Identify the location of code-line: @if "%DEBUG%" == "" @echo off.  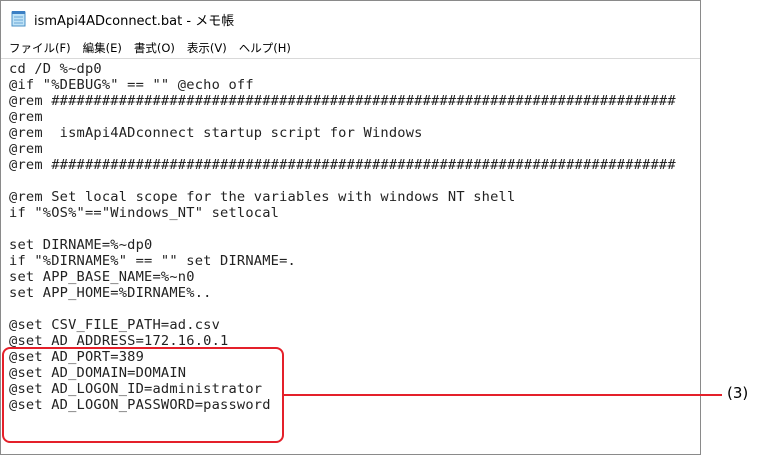
(131, 85).